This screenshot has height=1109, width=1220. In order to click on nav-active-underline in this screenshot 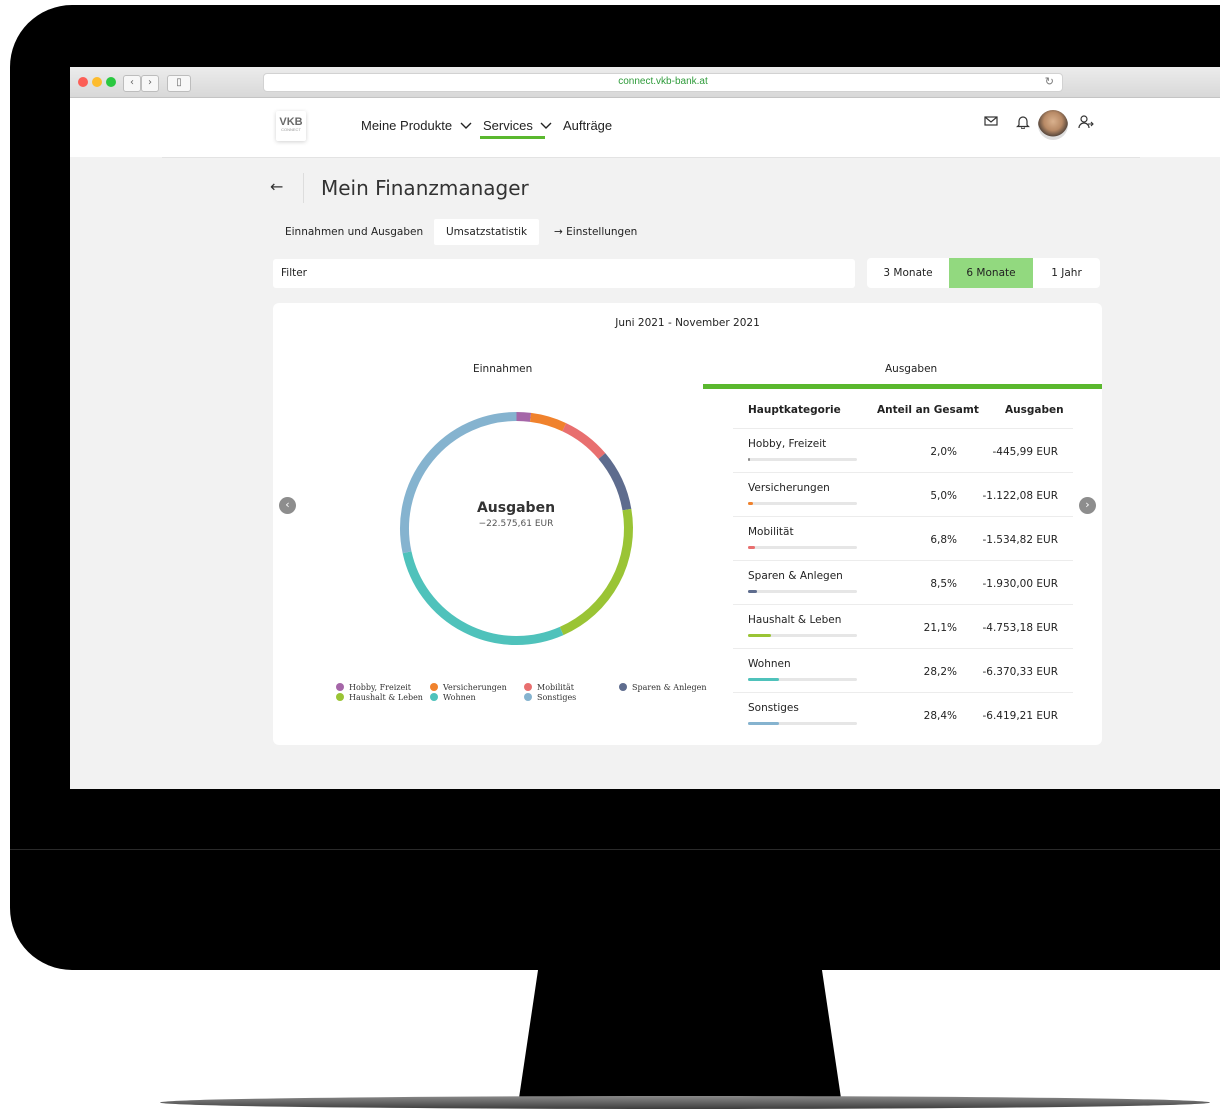, I will do `click(512, 137)`.